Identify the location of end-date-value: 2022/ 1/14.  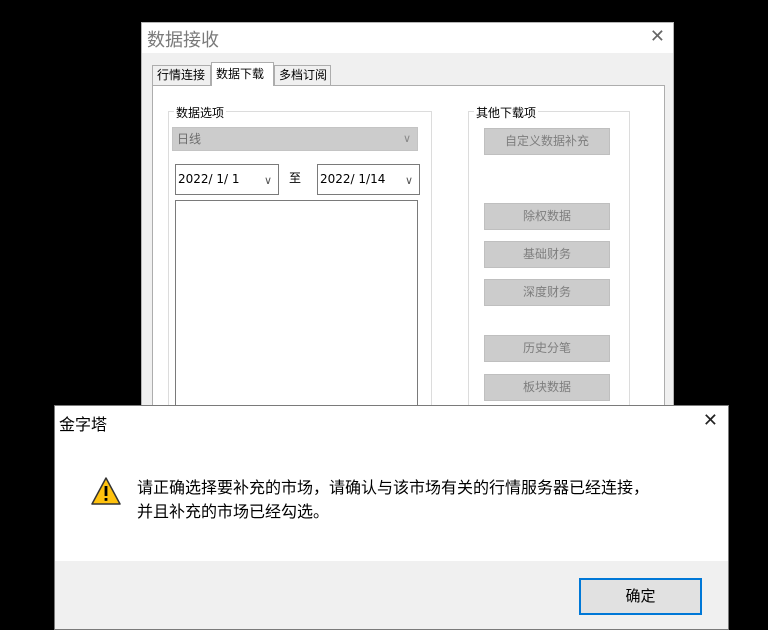
(353, 179).